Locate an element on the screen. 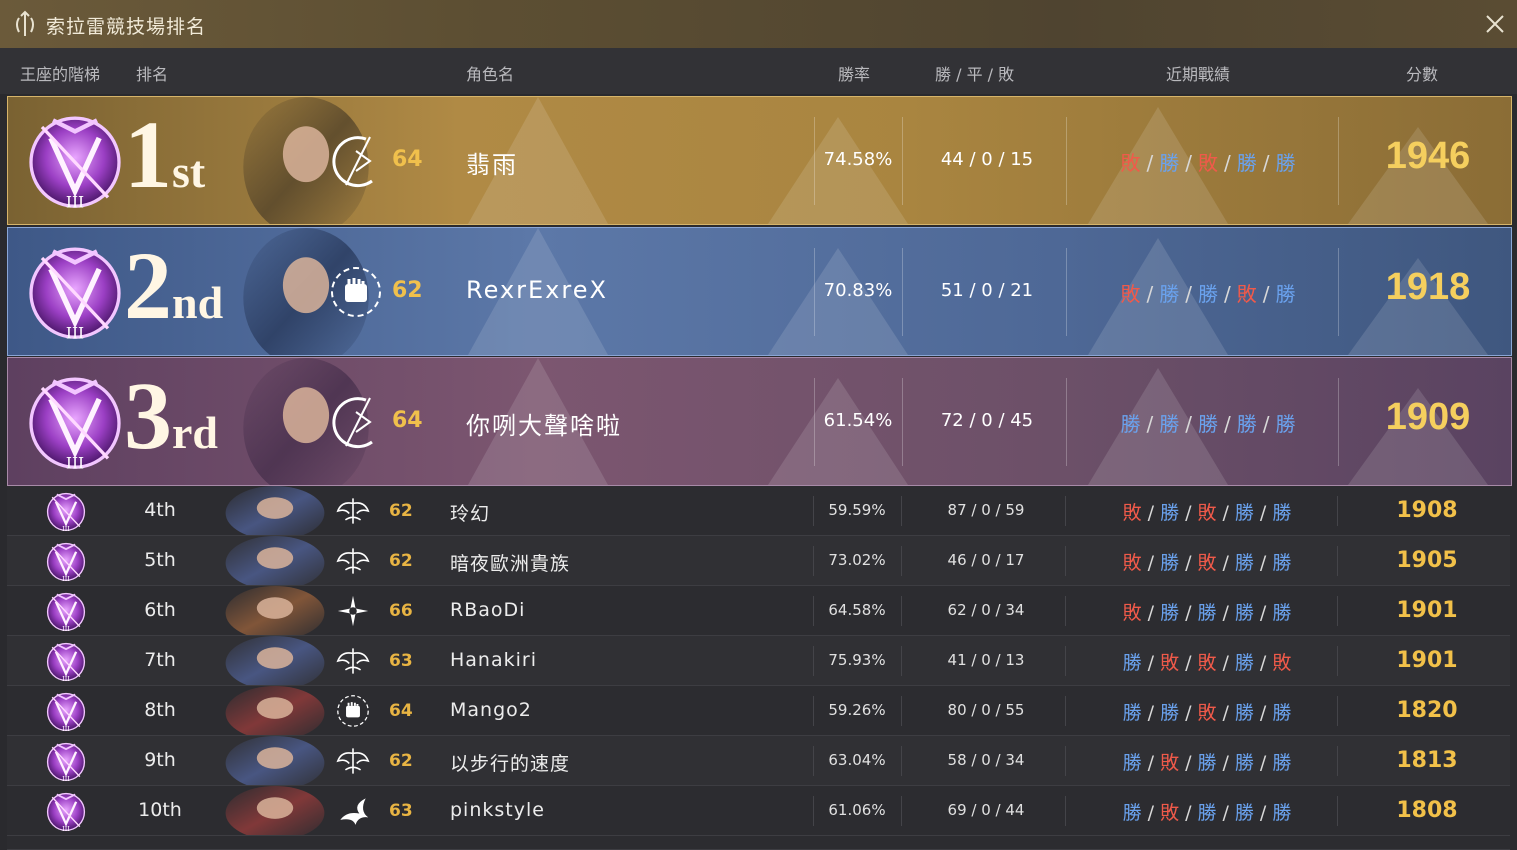 The width and height of the screenshot is (1517, 850). win-rate: 73.02% is located at coordinates (857, 560).